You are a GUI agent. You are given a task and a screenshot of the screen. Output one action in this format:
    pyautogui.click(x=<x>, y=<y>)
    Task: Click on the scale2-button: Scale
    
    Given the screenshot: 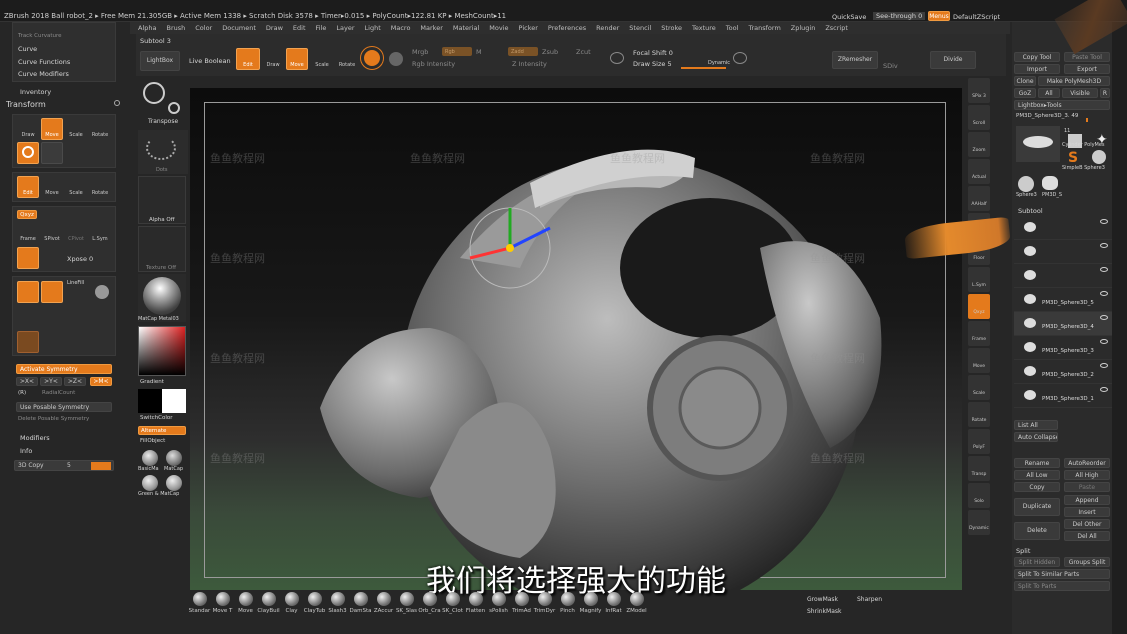 What is the action you would take?
    pyautogui.click(x=76, y=187)
    